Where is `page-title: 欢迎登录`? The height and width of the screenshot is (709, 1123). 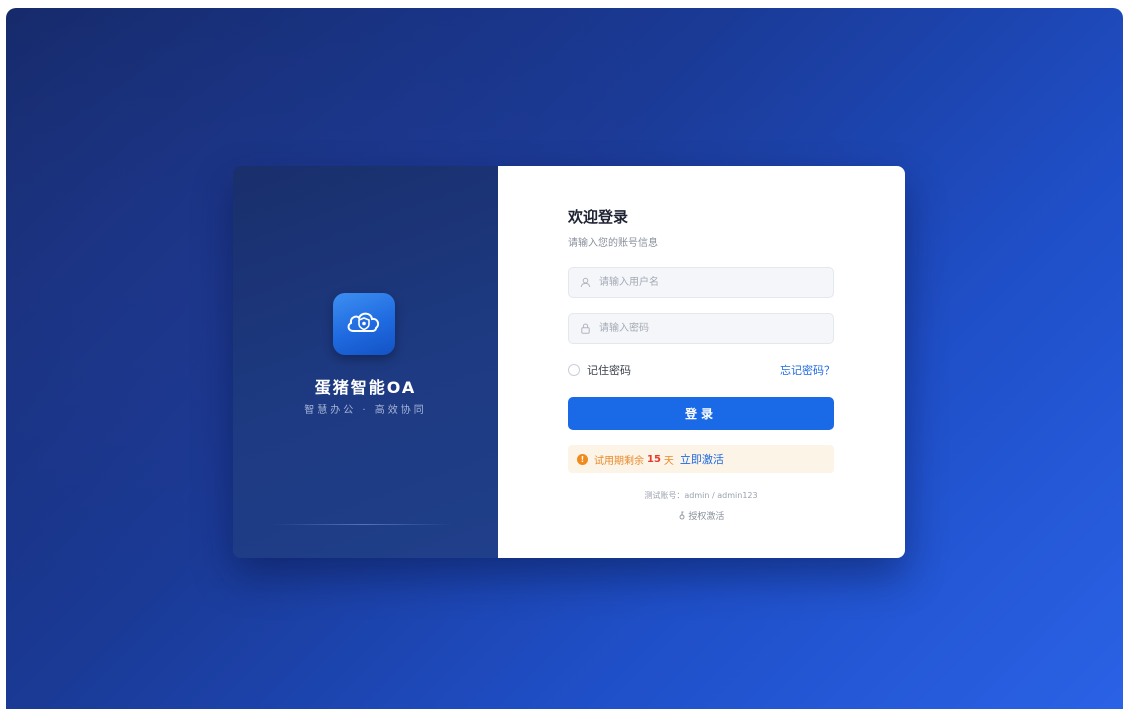 page-title: 欢迎登录 is located at coordinates (598, 217).